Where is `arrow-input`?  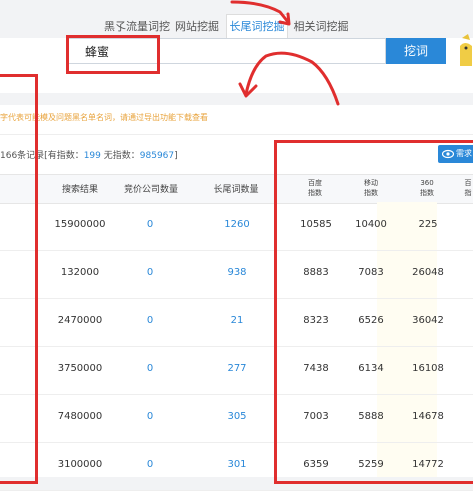 arrow-input is located at coordinates (292, 78).